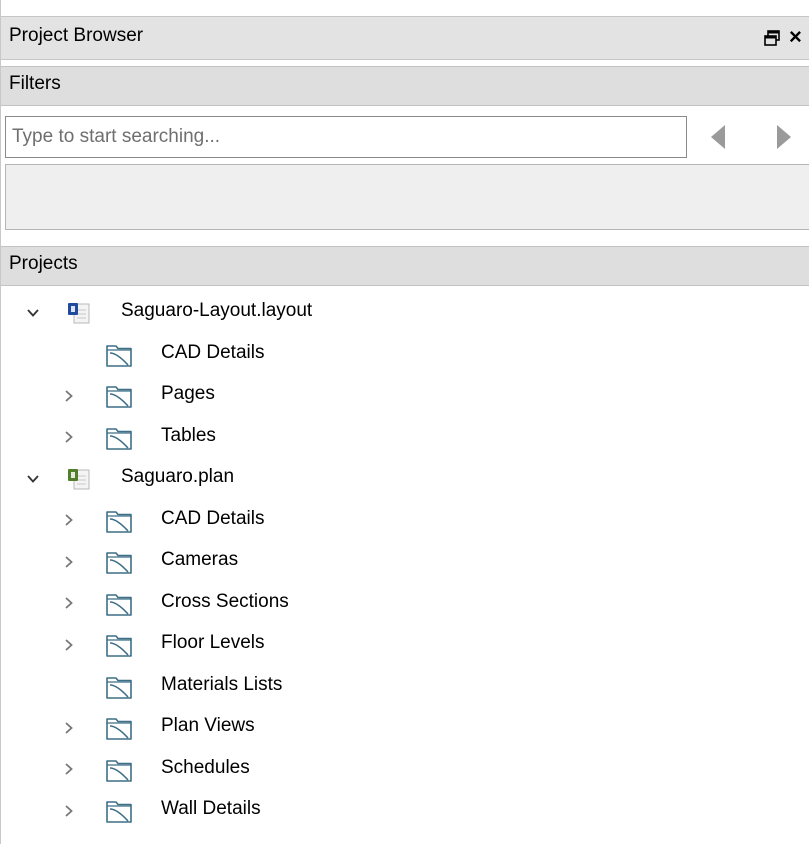 Image resolution: width=809 pixels, height=844 pixels. Describe the element at coordinates (795, 37) in the screenshot. I see `close-icon: ×` at that location.